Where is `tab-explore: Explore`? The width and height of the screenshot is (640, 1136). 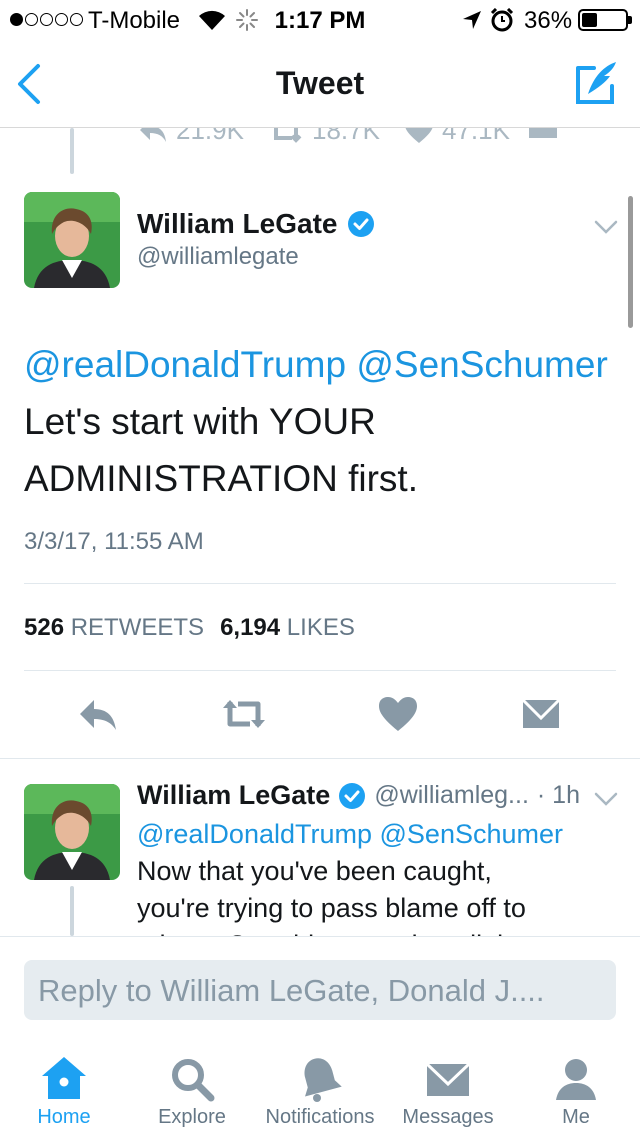 tab-explore: Explore is located at coordinates (192, 1091).